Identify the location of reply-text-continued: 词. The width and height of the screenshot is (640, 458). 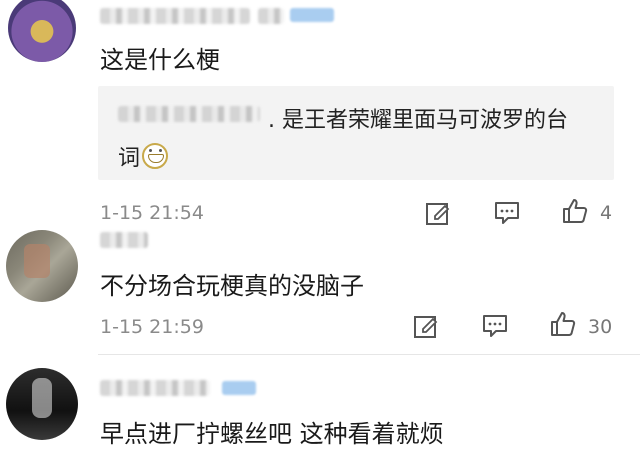
(143, 156).